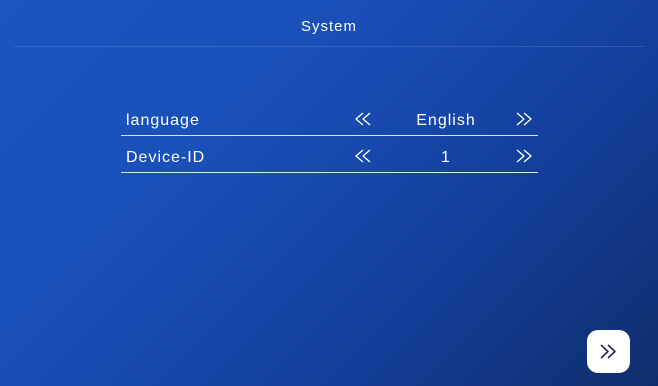 This screenshot has height=386, width=658. What do you see at coordinates (328, 26) in the screenshot?
I see `page-title: System` at bounding box center [328, 26].